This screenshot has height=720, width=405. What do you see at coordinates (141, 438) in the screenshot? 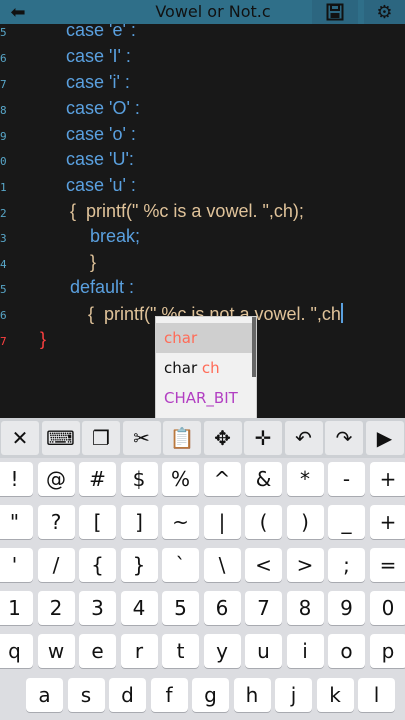
I see `cut-button: ✂` at bounding box center [141, 438].